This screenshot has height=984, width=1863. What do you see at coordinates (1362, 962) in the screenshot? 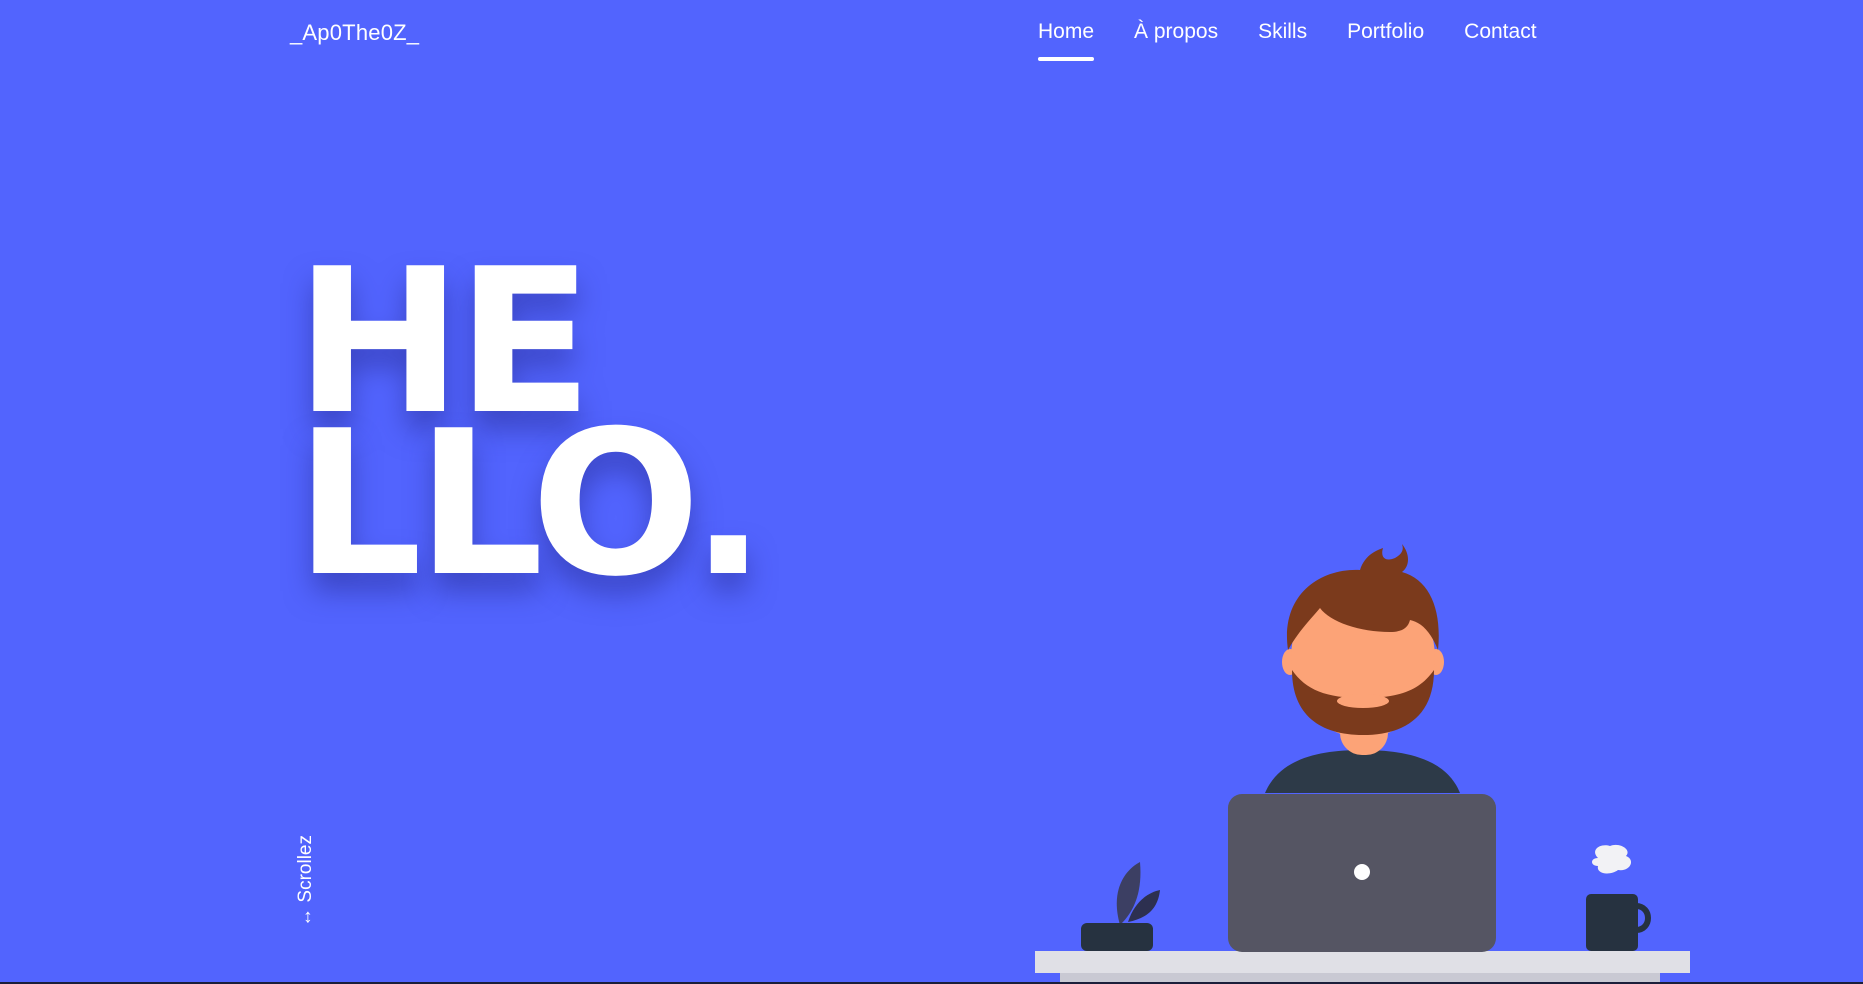
I see `desk` at bounding box center [1362, 962].